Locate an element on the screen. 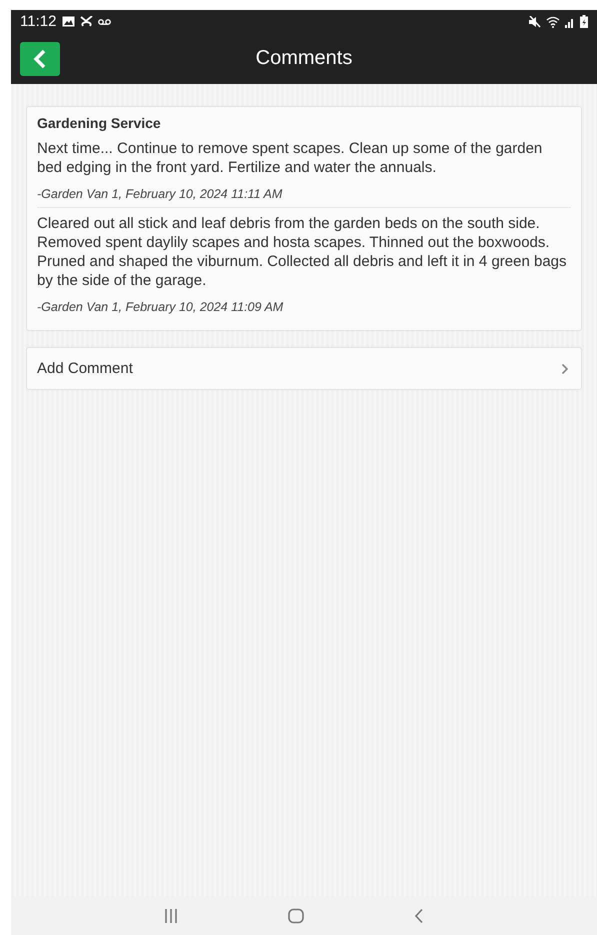 Image resolution: width=597 pixels, height=935 pixels. chevron-left-icon is located at coordinates (40, 58).